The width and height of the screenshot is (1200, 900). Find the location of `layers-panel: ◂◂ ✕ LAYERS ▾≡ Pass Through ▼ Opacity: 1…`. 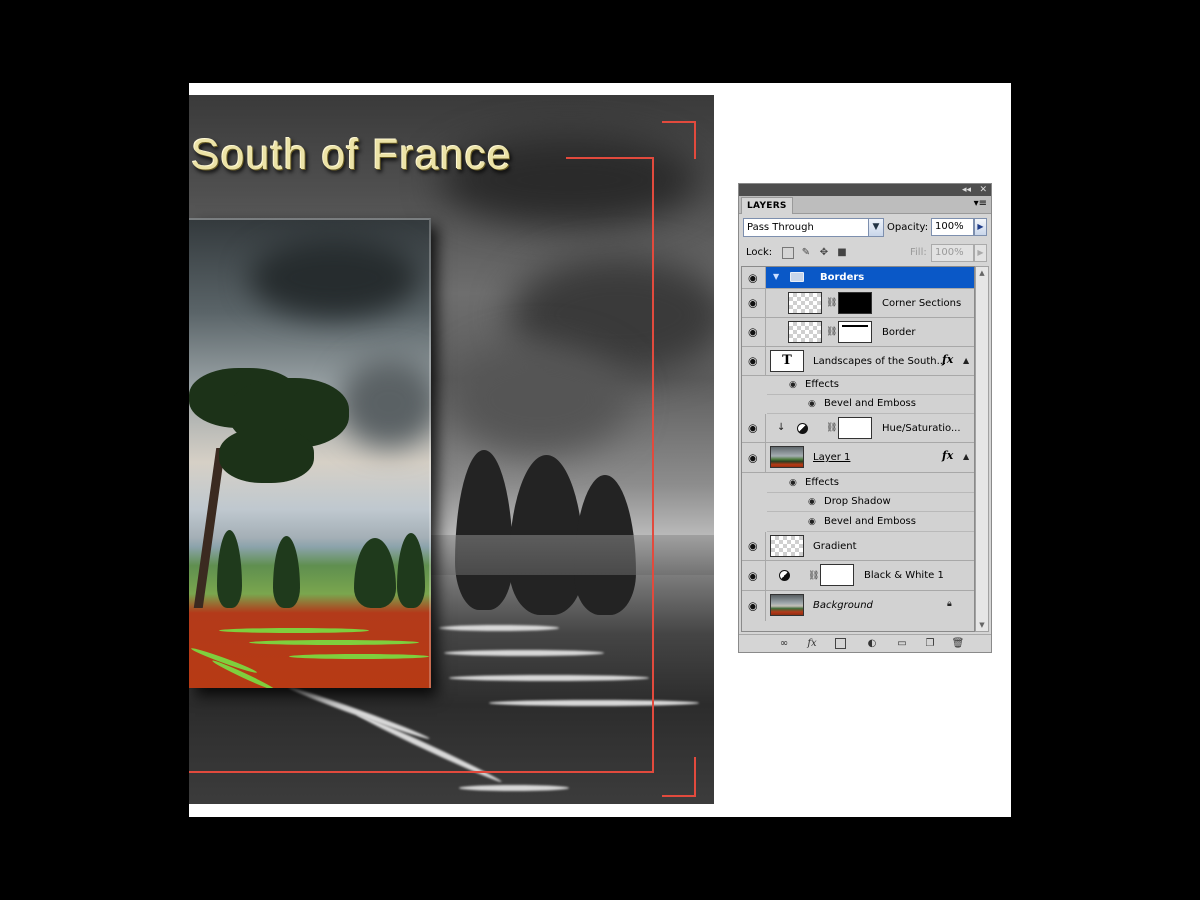

layers-panel: ◂◂ ✕ LAYERS ▾≡ Pass Through ▼ Opacity: 1… is located at coordinates (865, 418).